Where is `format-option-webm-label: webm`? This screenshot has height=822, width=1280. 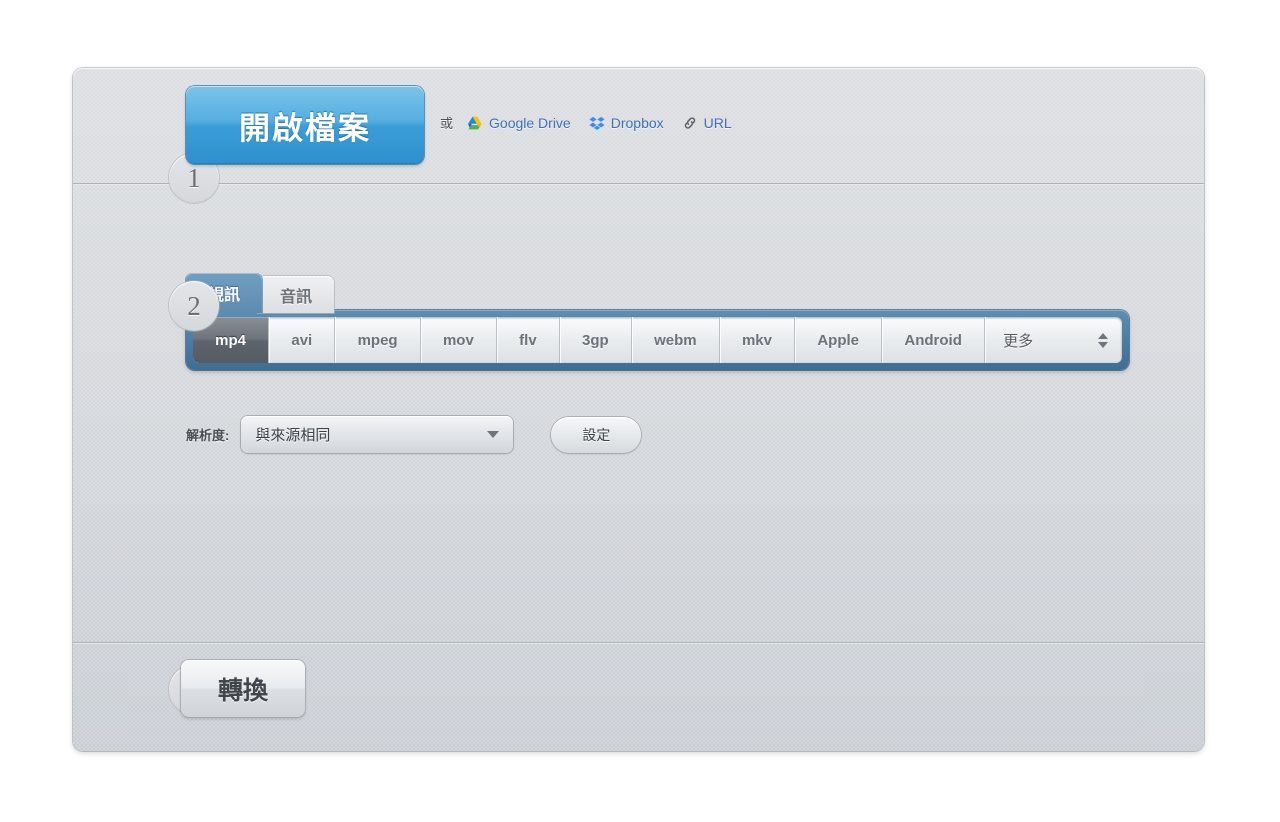 format-option-webm-label: webm is located at coordinates (675, 340).